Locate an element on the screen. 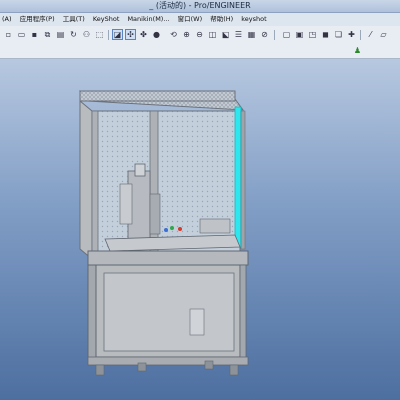 This screenshot has width=400, height=400. foot-right-front is located at coordinates (234, 370).